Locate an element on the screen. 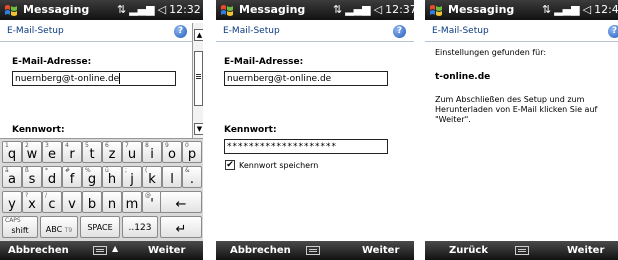 Image resolution: width=618 pixels, height=260 pixels. clock: 12:37 is located at coordinates (399, 9).